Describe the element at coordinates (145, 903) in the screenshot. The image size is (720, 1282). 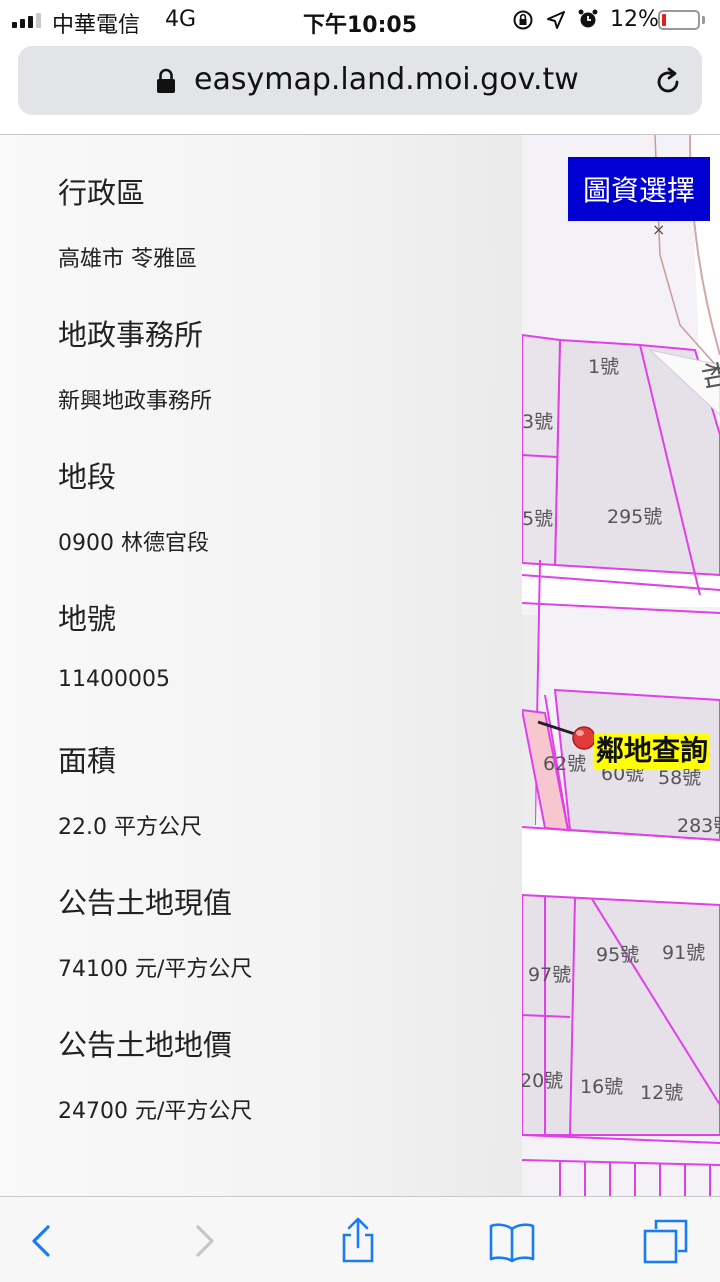
I see `field-label: 公告土地現值` at that location.